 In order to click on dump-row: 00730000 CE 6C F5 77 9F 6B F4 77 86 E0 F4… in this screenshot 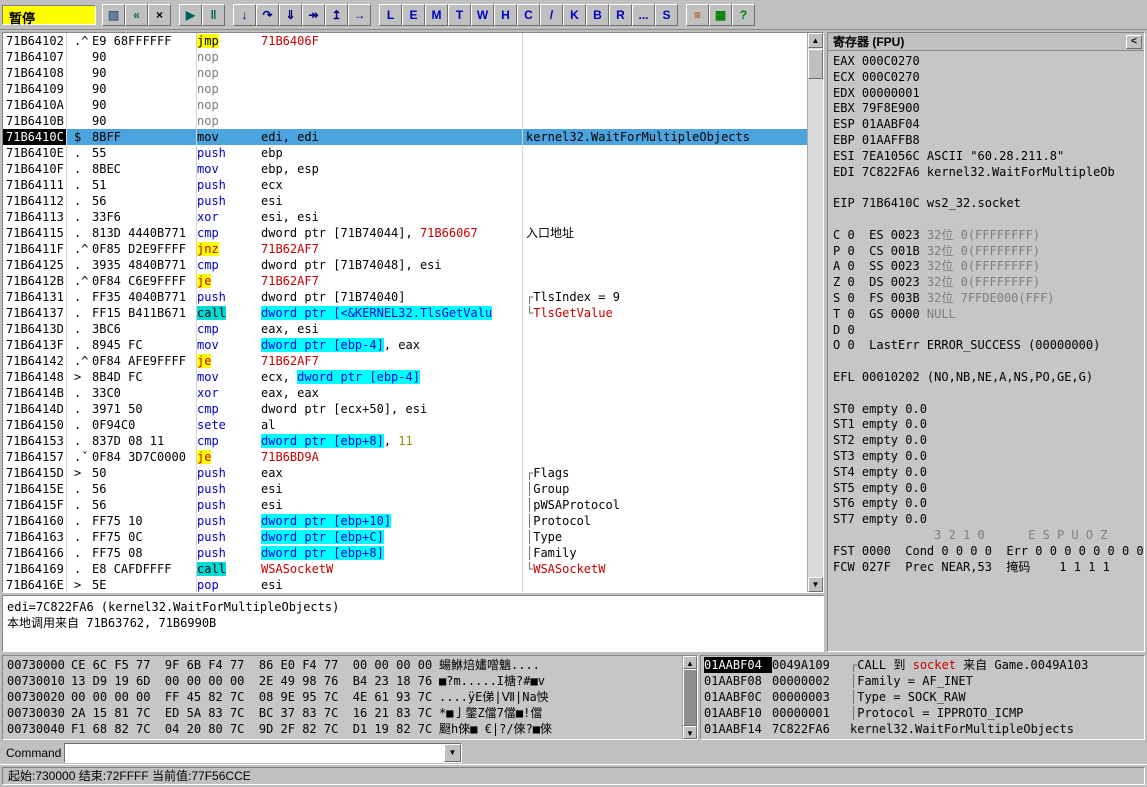, I will do `click(344, 665)`.